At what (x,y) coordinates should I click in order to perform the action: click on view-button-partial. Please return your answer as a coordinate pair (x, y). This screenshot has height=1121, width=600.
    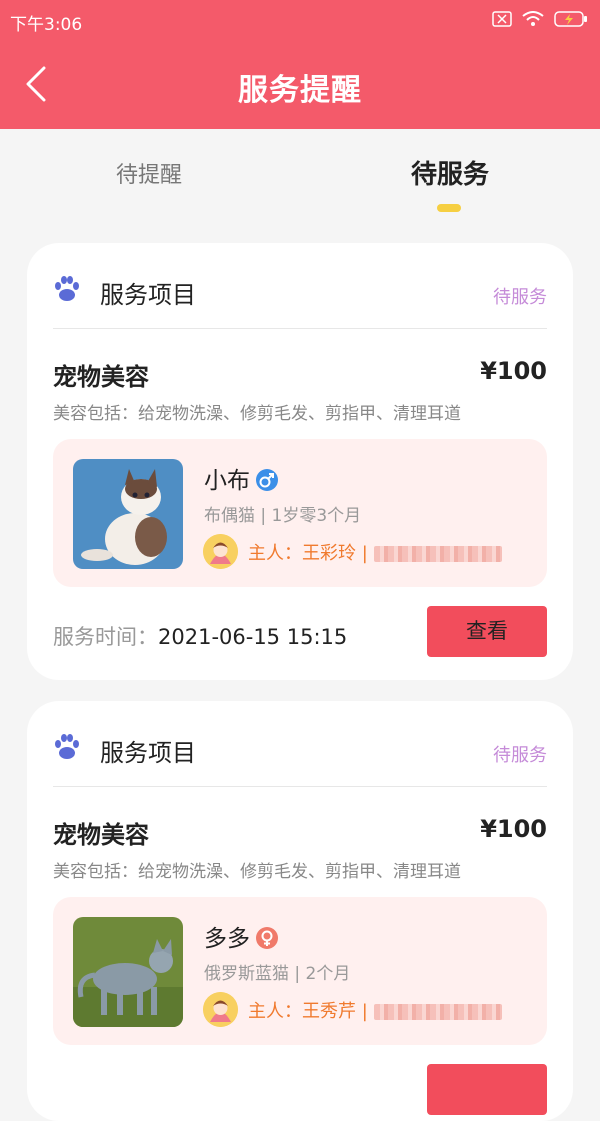
    Looking at the image, I should click on (487, 1089).